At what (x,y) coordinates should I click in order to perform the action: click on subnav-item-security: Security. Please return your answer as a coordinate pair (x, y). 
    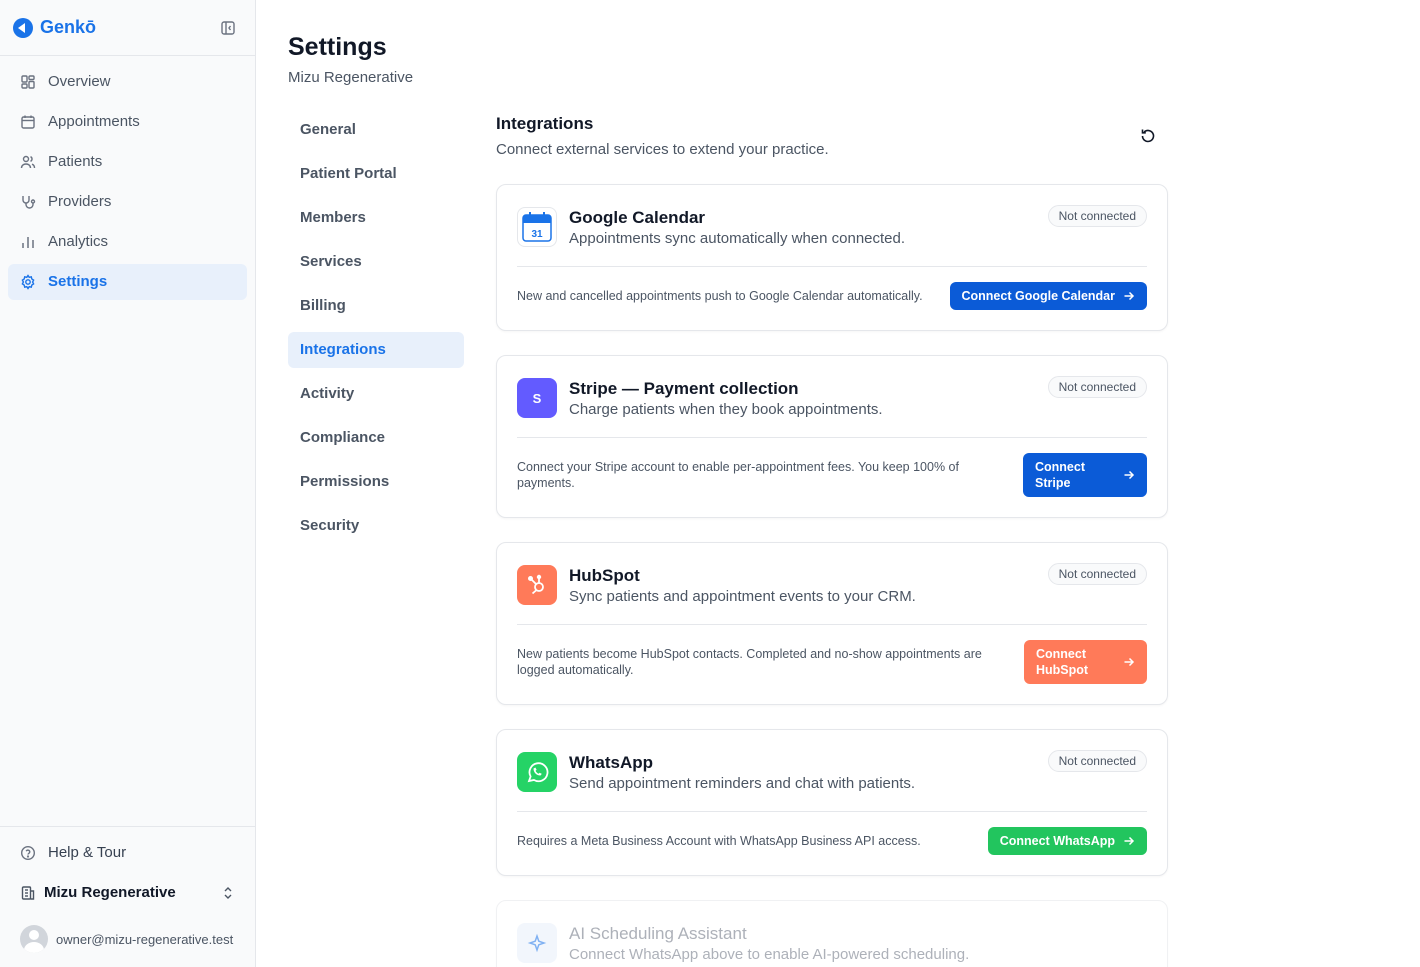
    Looking at the image, I should click on (376, 526).